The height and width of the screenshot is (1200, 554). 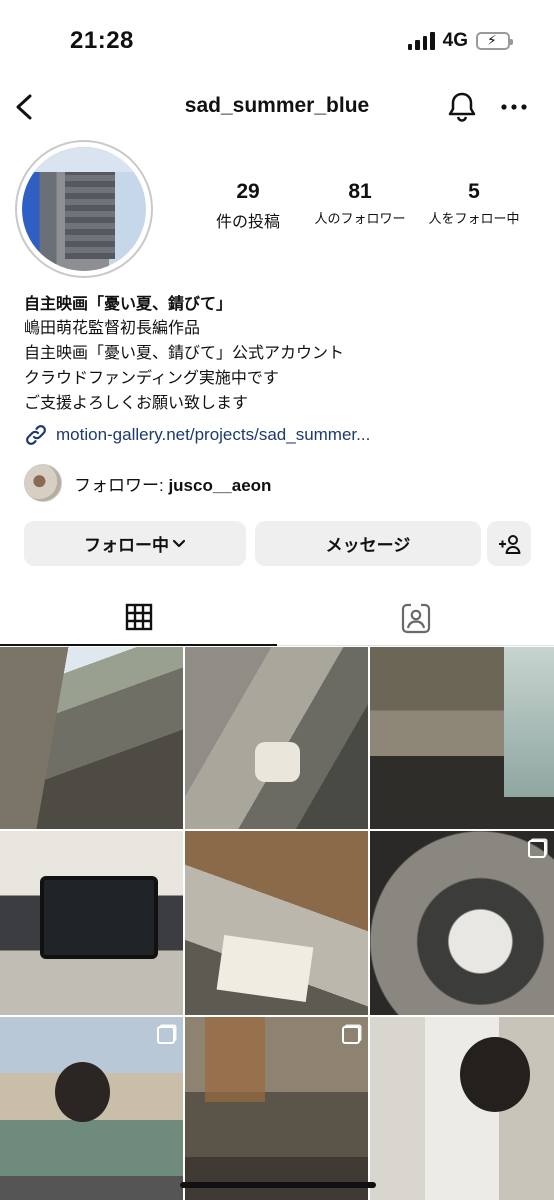 I want to click on profile-name: 自主映画「憂い夏、錆びて」, so click(x=128, y=304).